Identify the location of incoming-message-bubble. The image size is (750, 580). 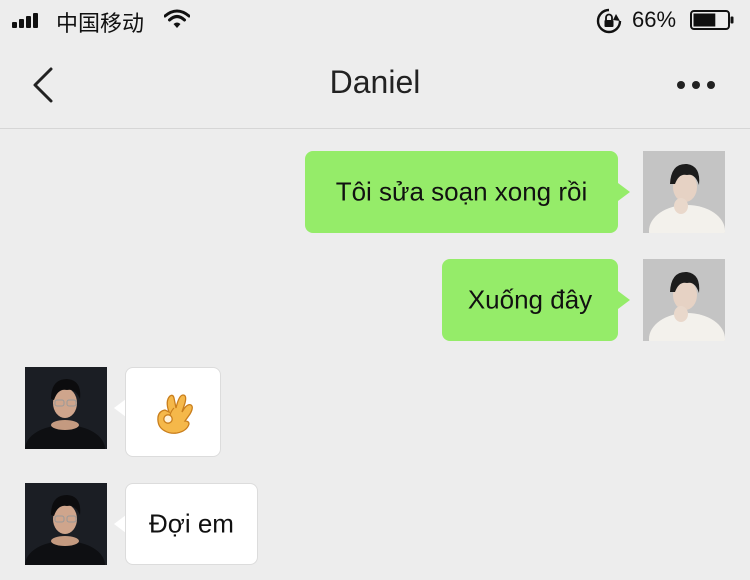
(173, 412).